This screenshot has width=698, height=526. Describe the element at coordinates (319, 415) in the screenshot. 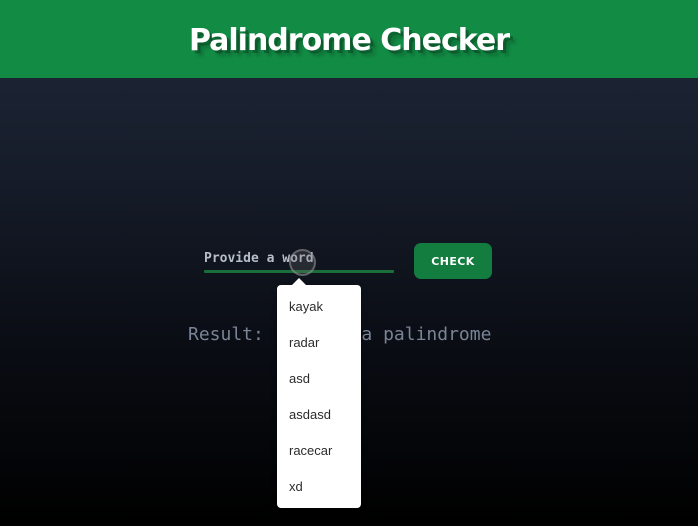

I see `autocomplete-item-asdasd: asdasd` at that location.